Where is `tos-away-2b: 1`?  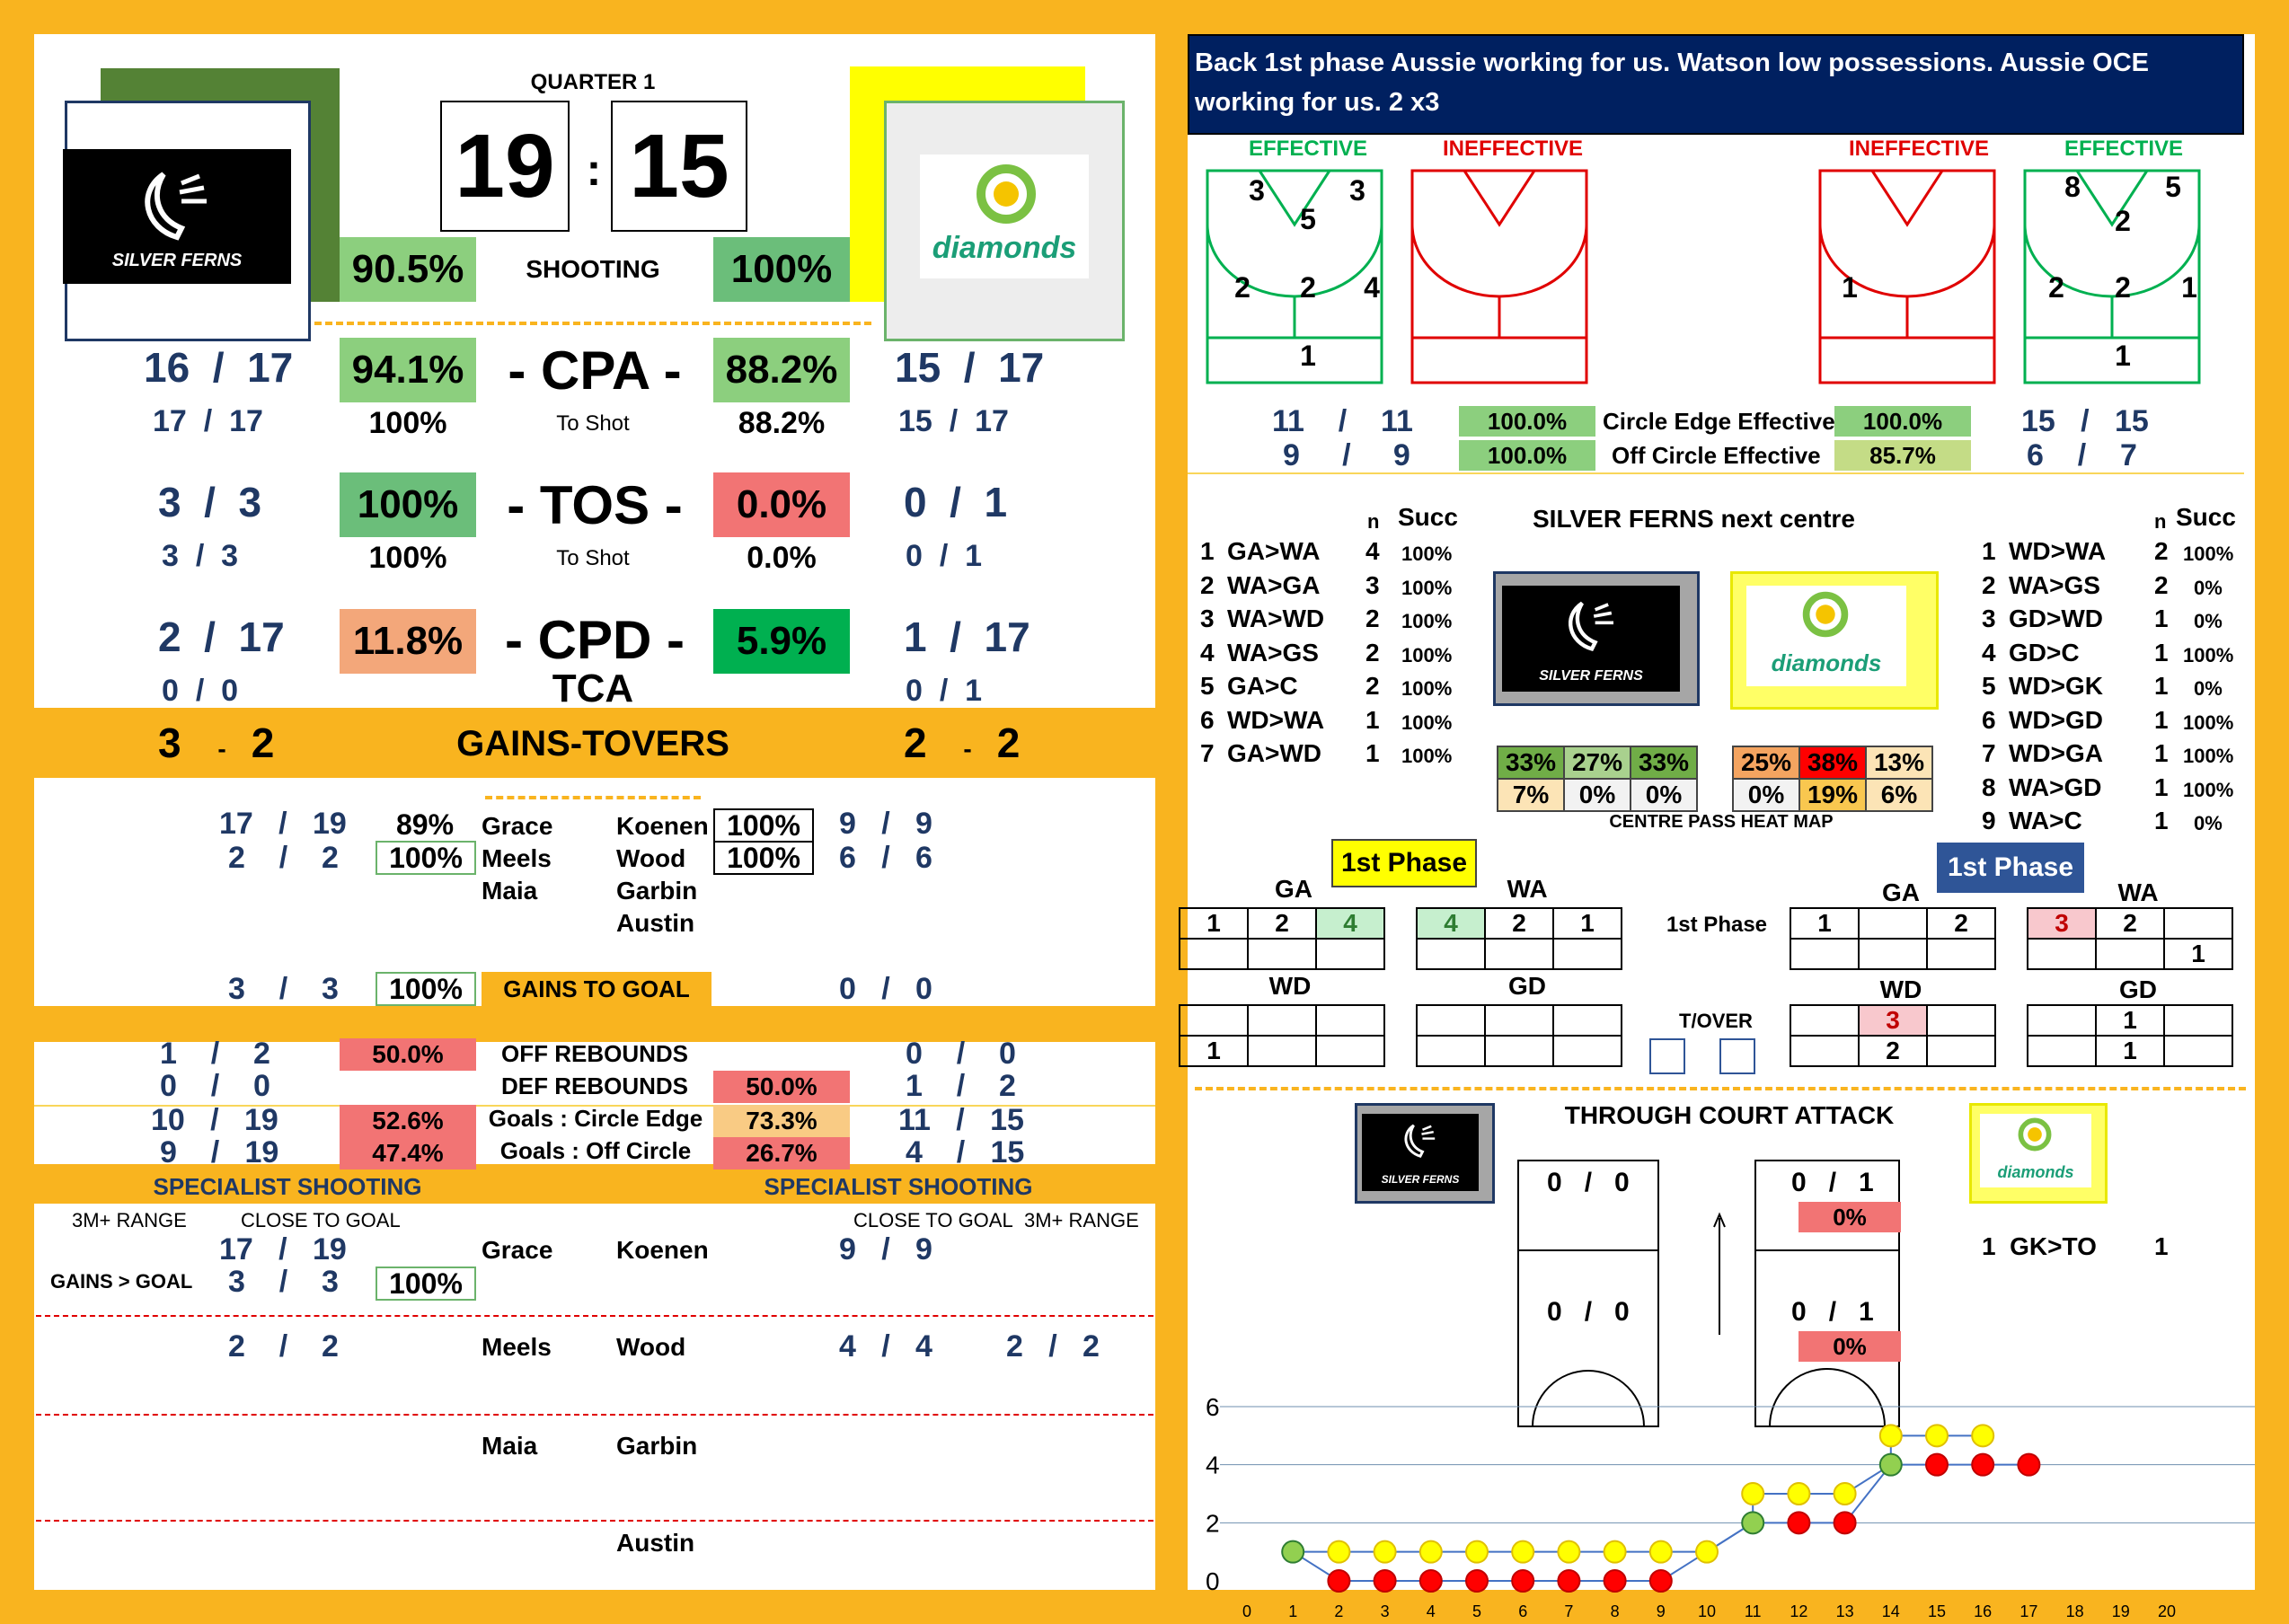
tos-away-2b: 1 is located at coordinates (974, 556).